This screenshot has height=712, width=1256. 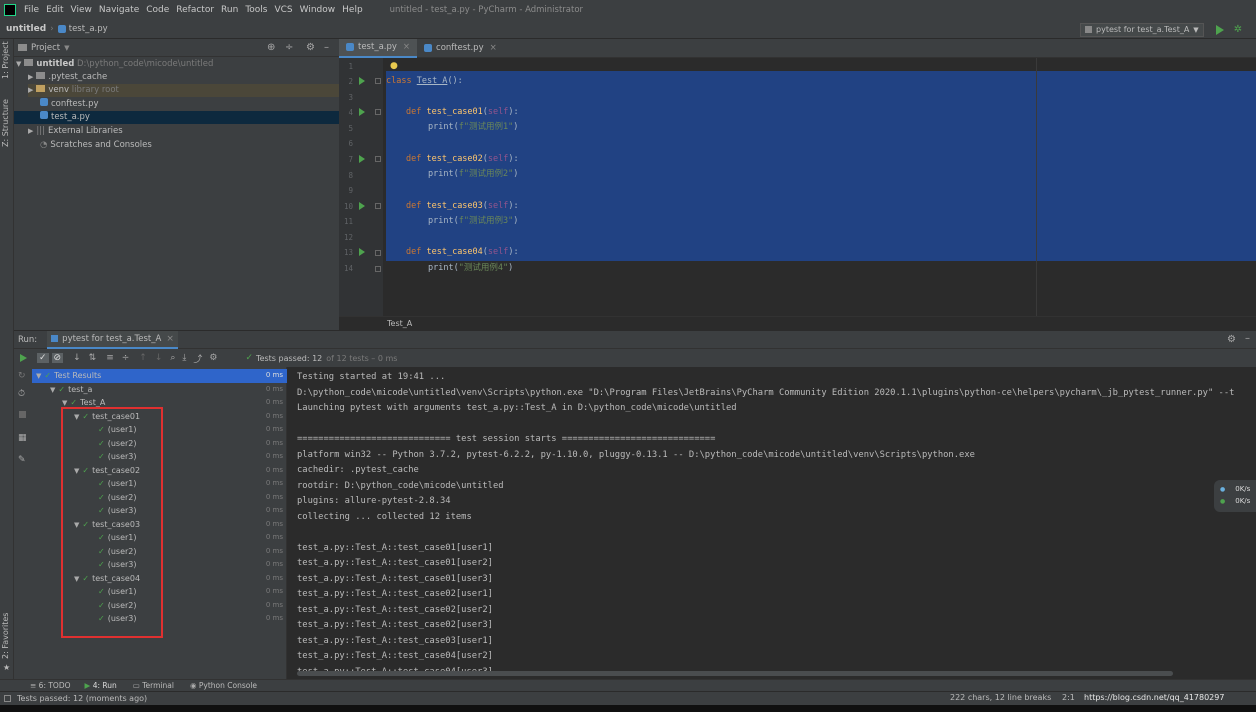 What do you see at coordinates (289, 358) in the screenshot?
I see `tests-passed-status: Tests passed: 12` at bounding box center [289, 358].